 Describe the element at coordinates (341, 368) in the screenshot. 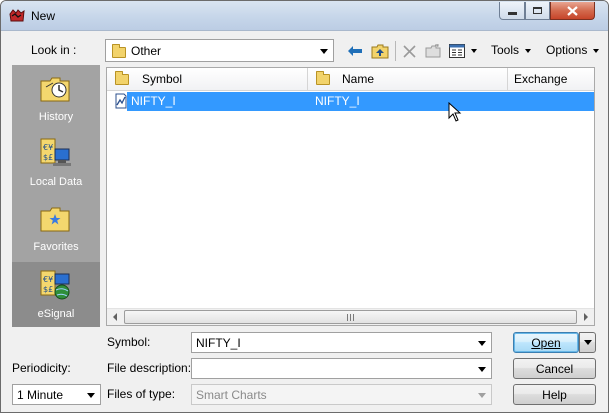

I see `file-description-combo` at that location.